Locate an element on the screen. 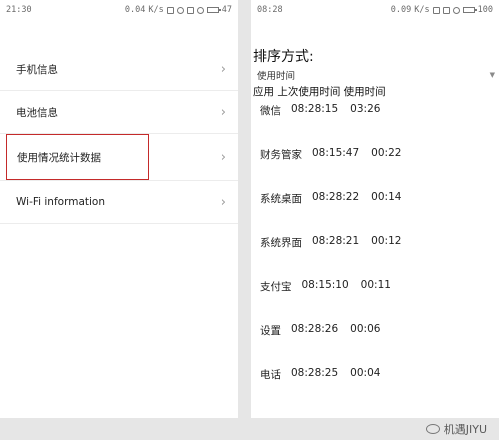 The height and width of the screenshot is (440, 499). status-time: 08:28 is located at coordinates (270, 10).